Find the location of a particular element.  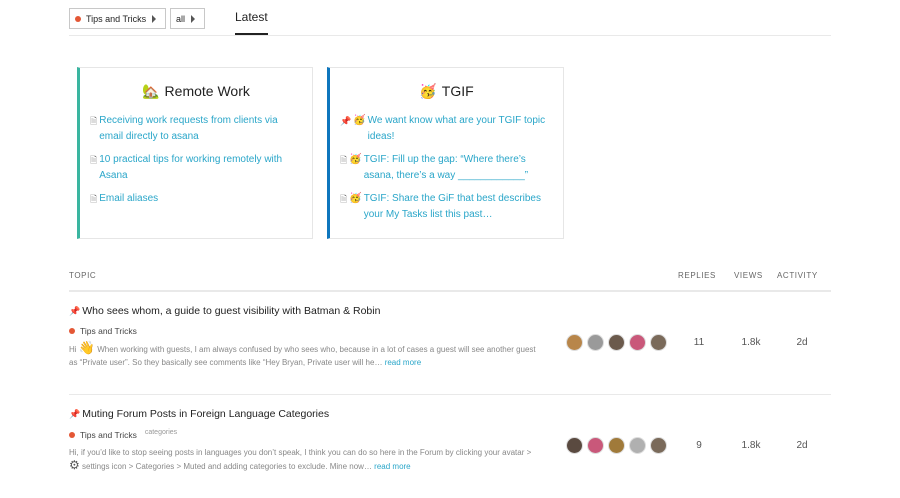

header-activity: ACTIVITY is located at coordinates (797, 275).